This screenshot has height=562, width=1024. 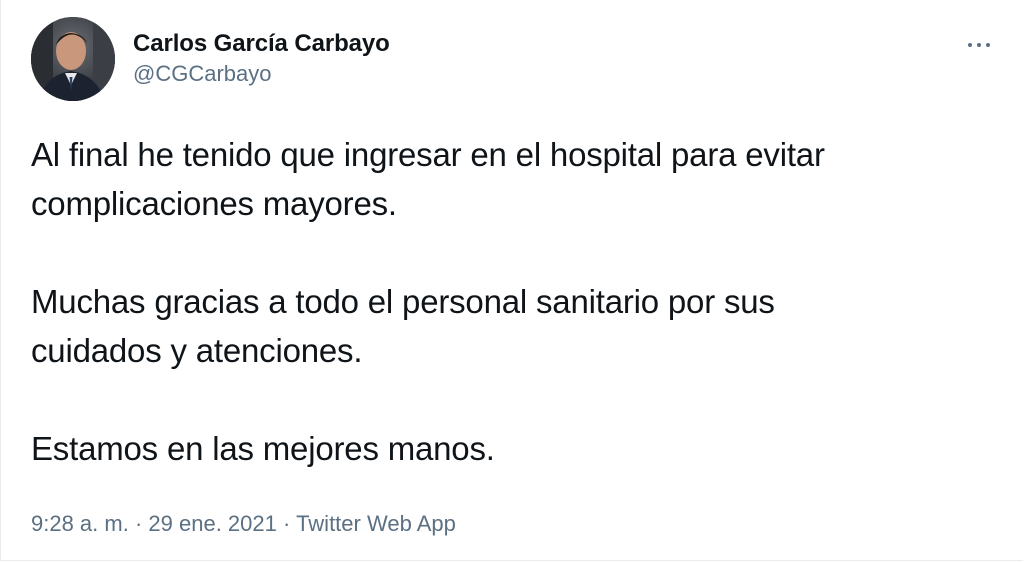 What do you see at coordinates (261, 74) in the screenshot?
I see `author-handle: @CGCarbayo` at bounding box center [261, 74].